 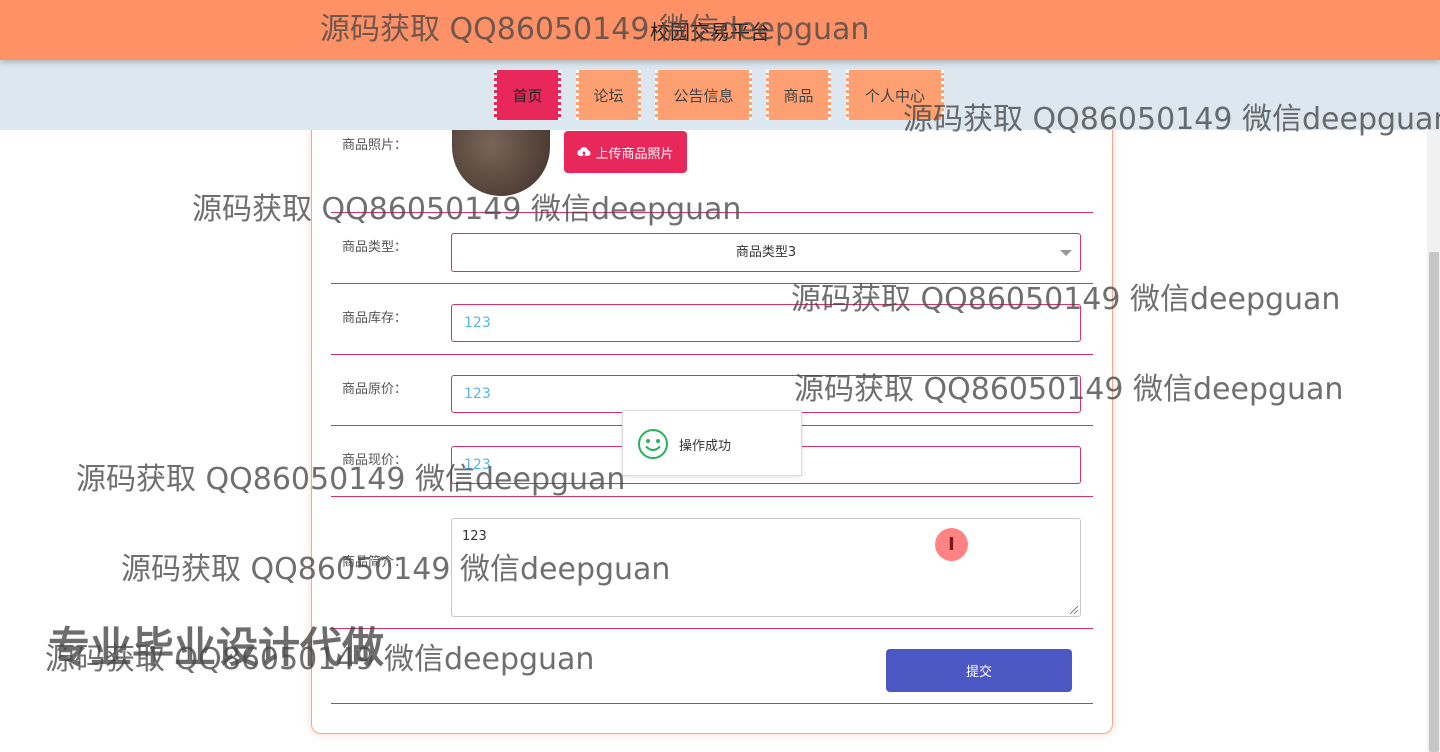 I want to click on photo-label: 商品照片：, so click(x=375, y=145).